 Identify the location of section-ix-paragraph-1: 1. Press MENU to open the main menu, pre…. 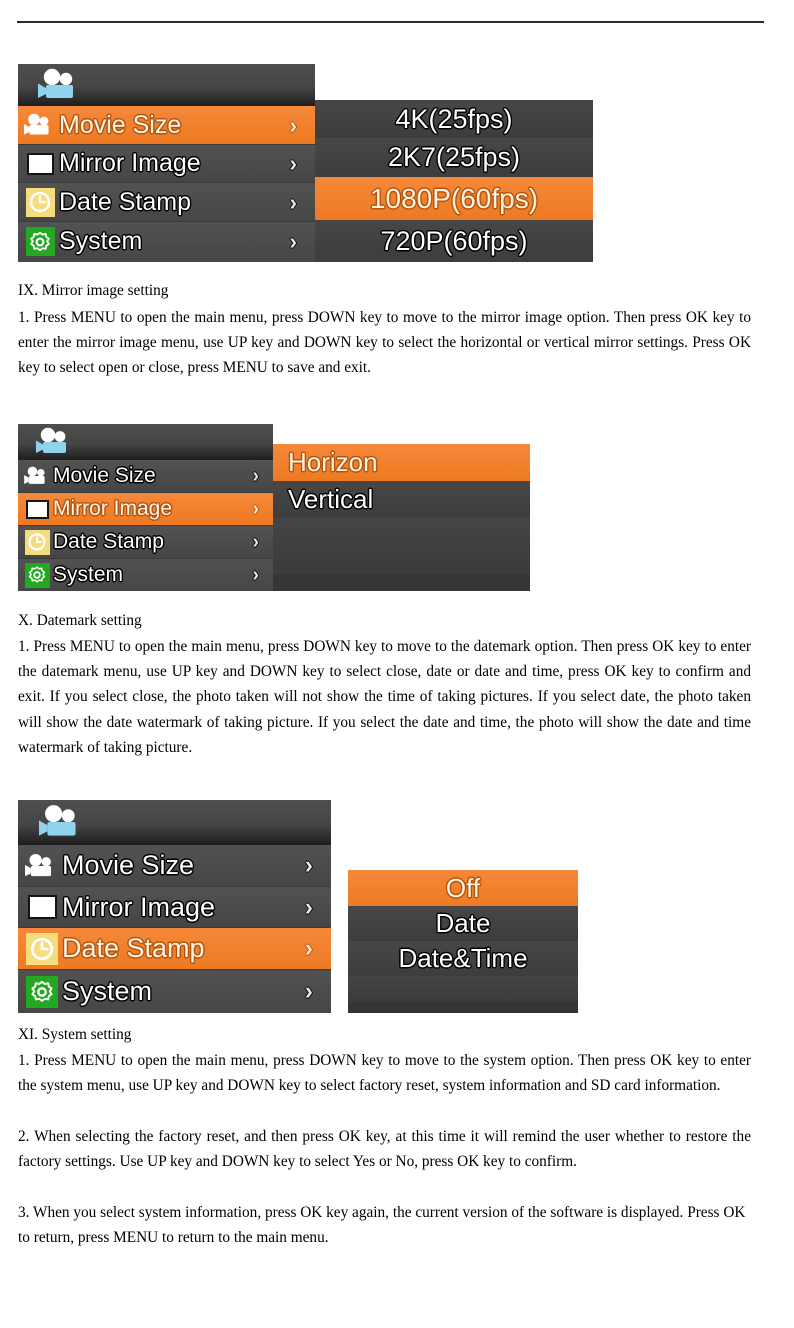
(384, 343).